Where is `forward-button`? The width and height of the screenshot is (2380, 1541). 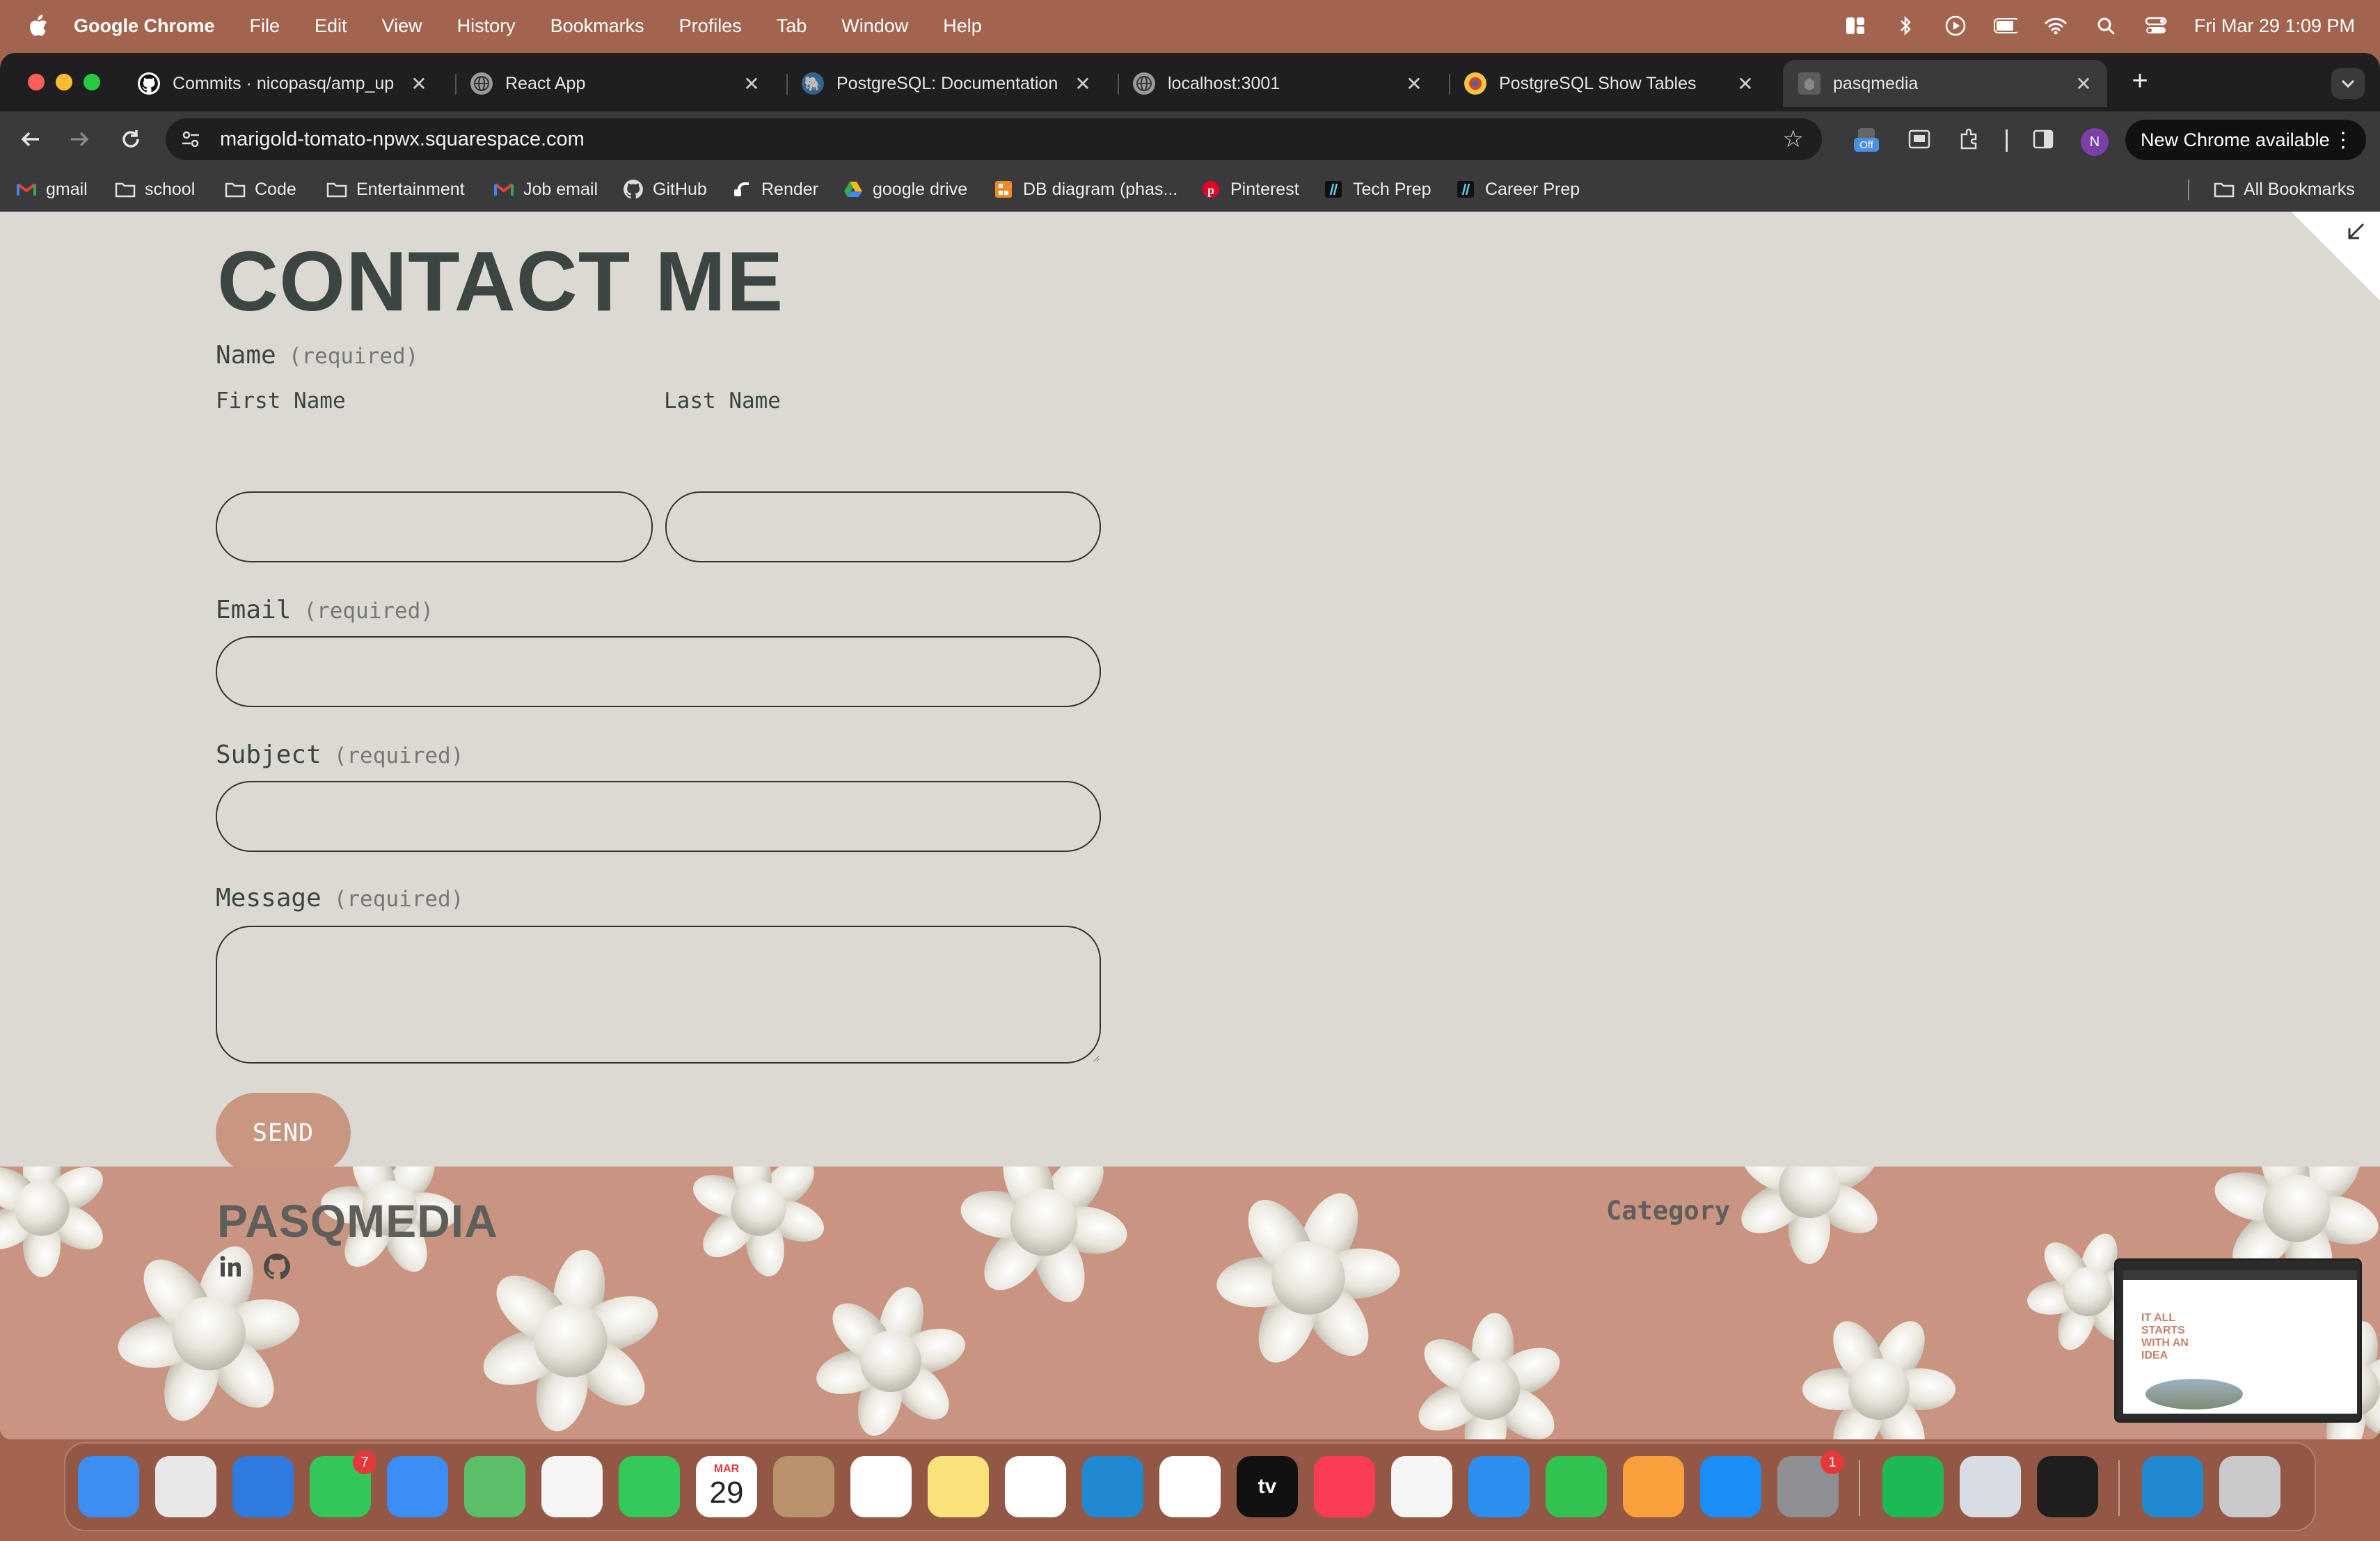 forward-button is located at coordinates (79, 139).